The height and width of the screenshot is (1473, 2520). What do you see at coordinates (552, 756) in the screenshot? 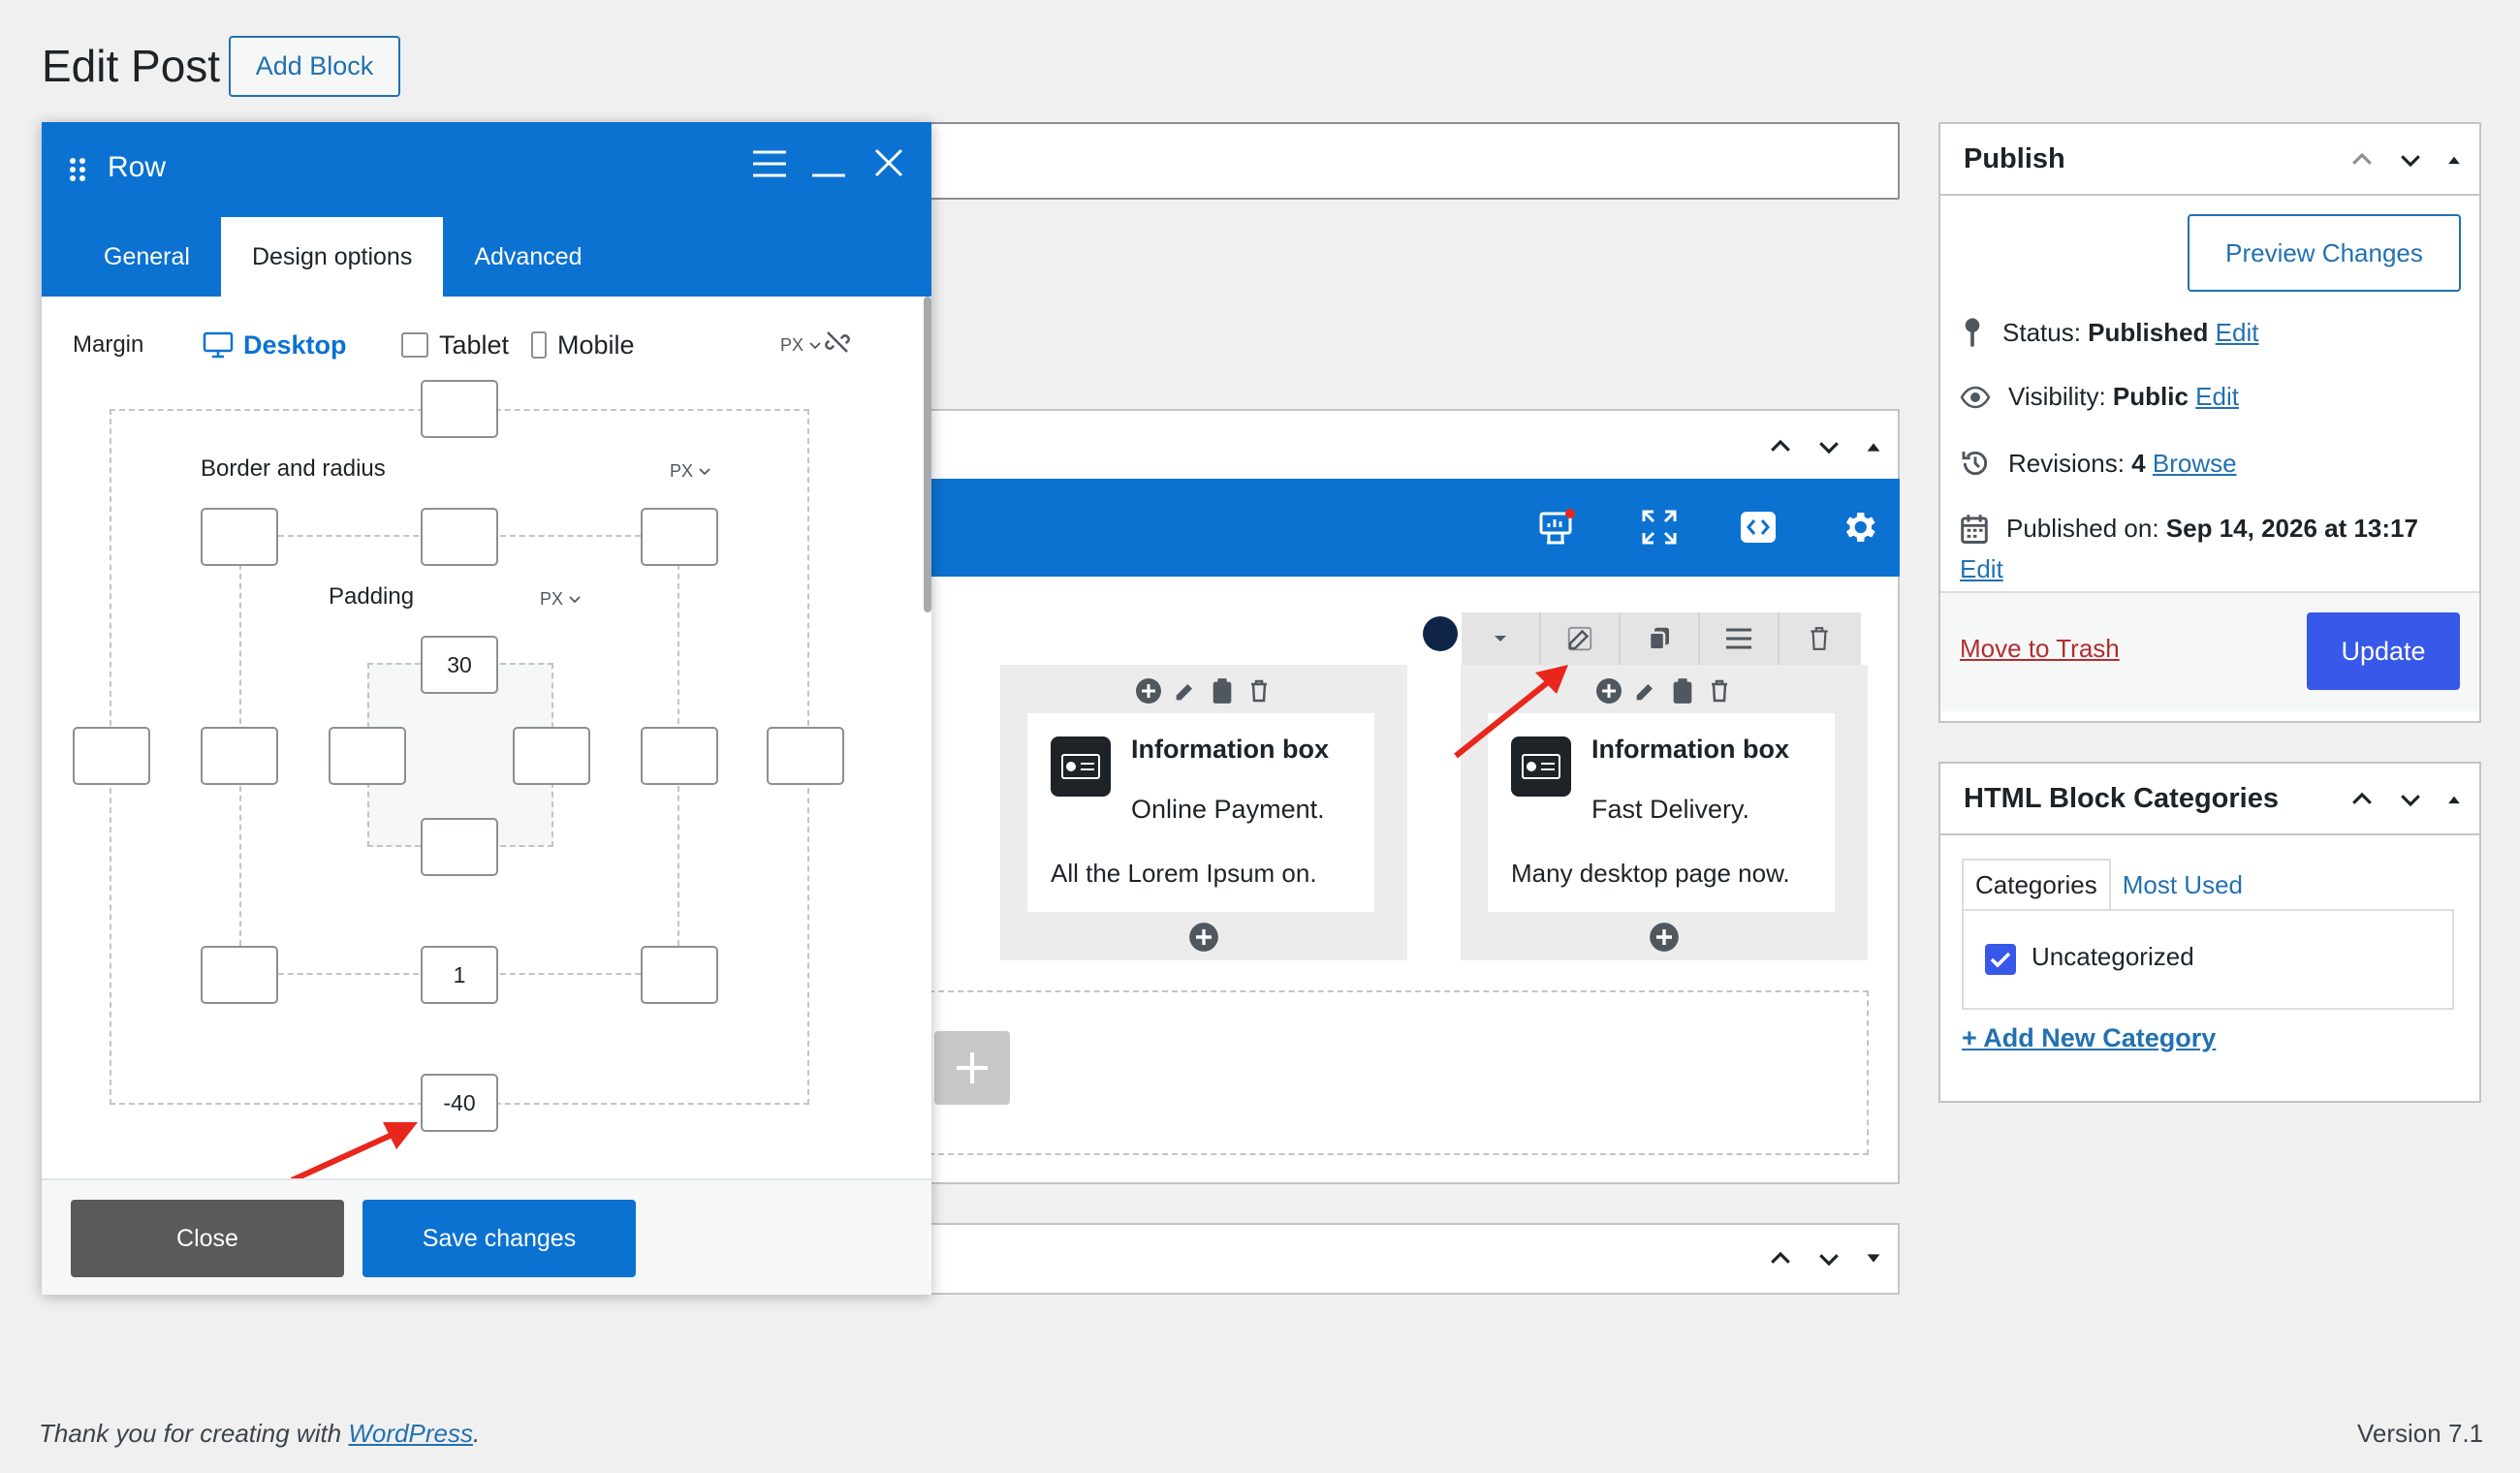
I see `padding-right-input` at bounding box center [552, 756].